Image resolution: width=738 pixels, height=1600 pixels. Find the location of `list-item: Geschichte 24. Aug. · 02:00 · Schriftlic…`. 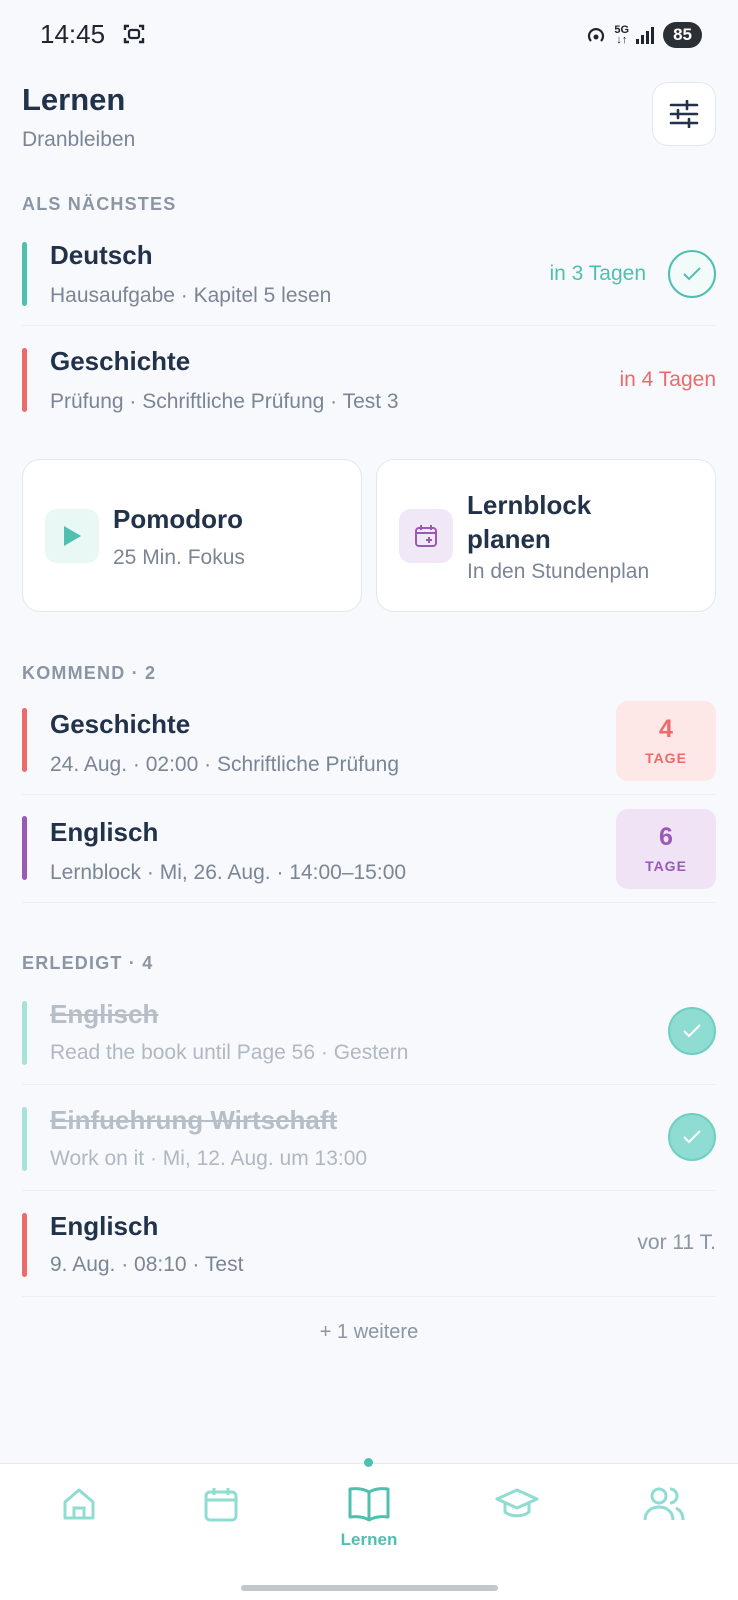

list-item: Geschichte 24. Aug. · 02:00 · Schriftlic… is located at coordinates (369, 748).